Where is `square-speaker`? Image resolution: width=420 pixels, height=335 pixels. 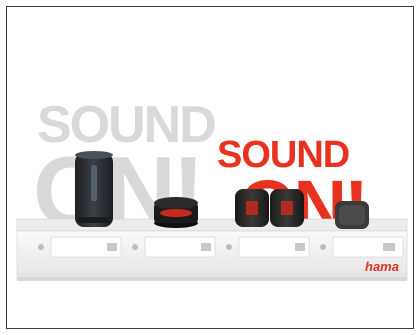 square-speaker is located at coordinates (352, 215).